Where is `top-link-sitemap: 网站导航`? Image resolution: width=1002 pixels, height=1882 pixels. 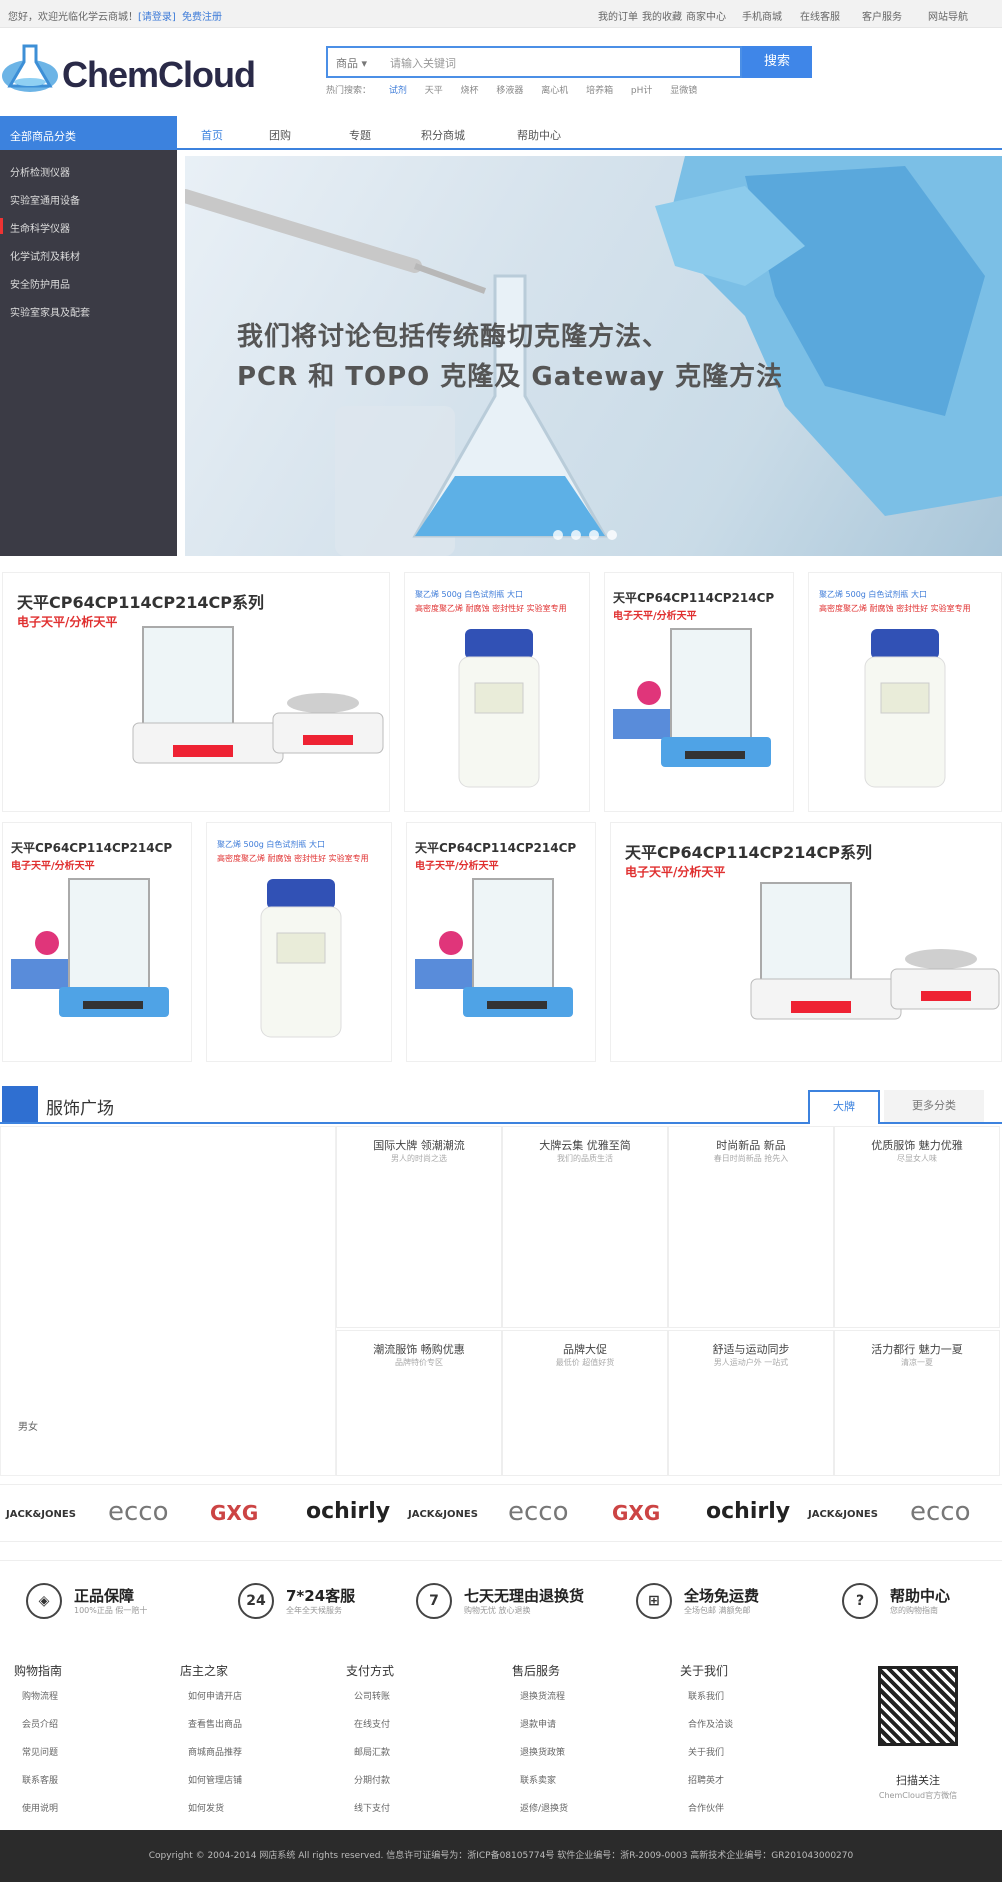 top-link-sitemap: 网站导航 is located at coordinates (948, 15).